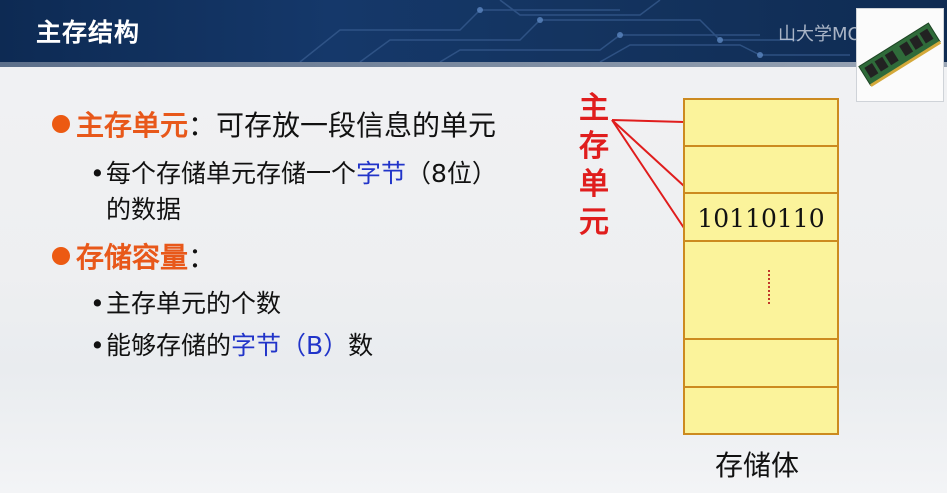  Describe the element at coordinates (194, 303) in the screenshot. I see `sub-text: 主存单元的个数` at that location.